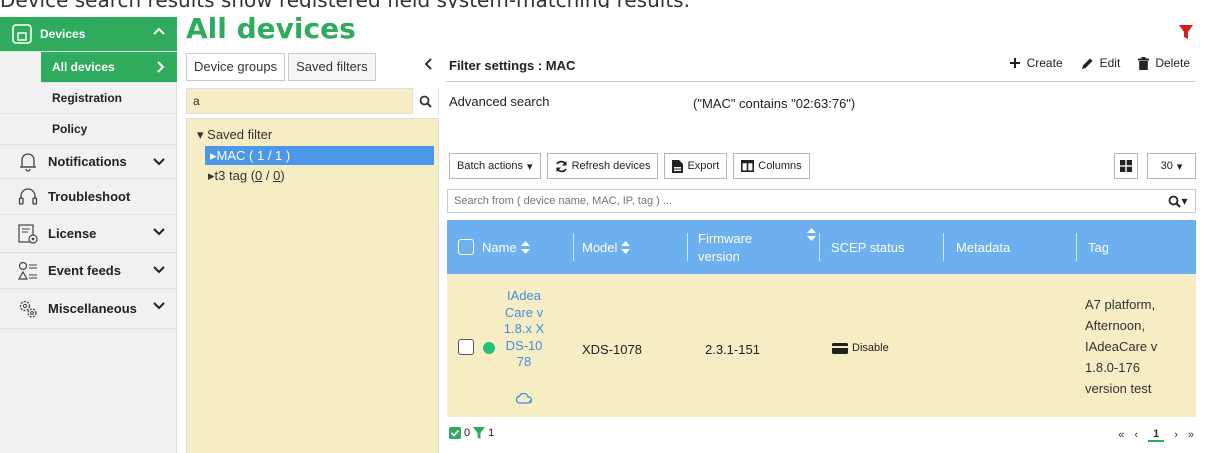 This screenshot has height=453, width=1206. I want to click on tree-item-t3-tag: ▸t3 tag (0 / 0), so click(246, 176).